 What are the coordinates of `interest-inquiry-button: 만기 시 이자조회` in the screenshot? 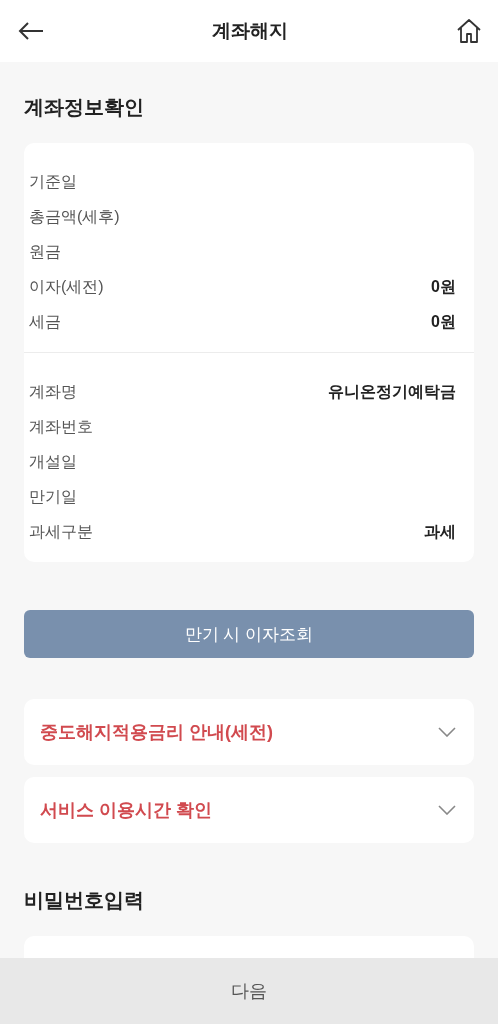 It's located at (249, 634).